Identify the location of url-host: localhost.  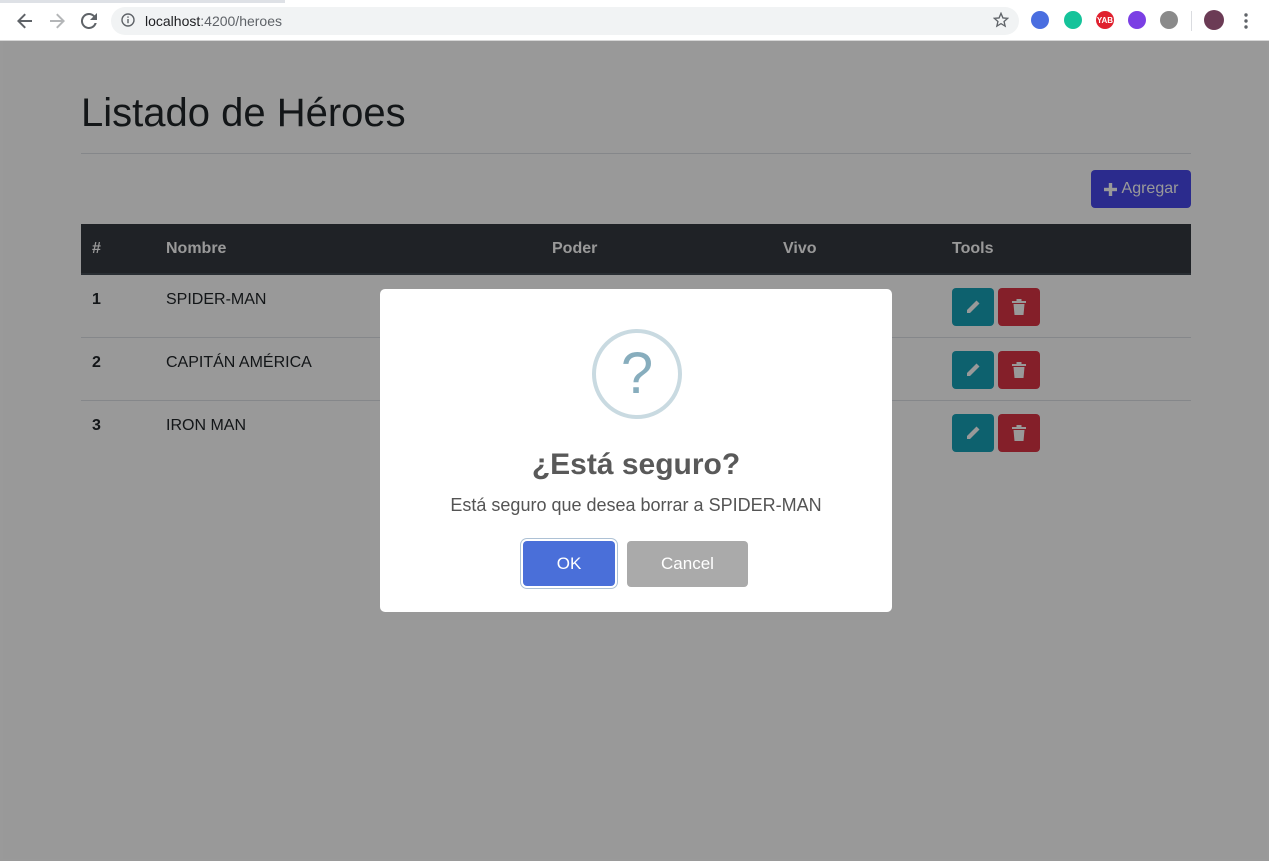
(173, 21).